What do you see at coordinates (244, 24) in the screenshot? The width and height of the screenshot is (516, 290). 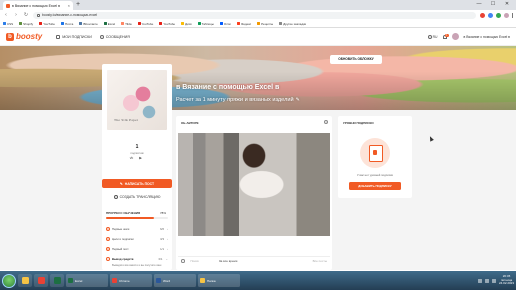 I see `bookmark-item: Яндекс` at bounding box center [244, 24].